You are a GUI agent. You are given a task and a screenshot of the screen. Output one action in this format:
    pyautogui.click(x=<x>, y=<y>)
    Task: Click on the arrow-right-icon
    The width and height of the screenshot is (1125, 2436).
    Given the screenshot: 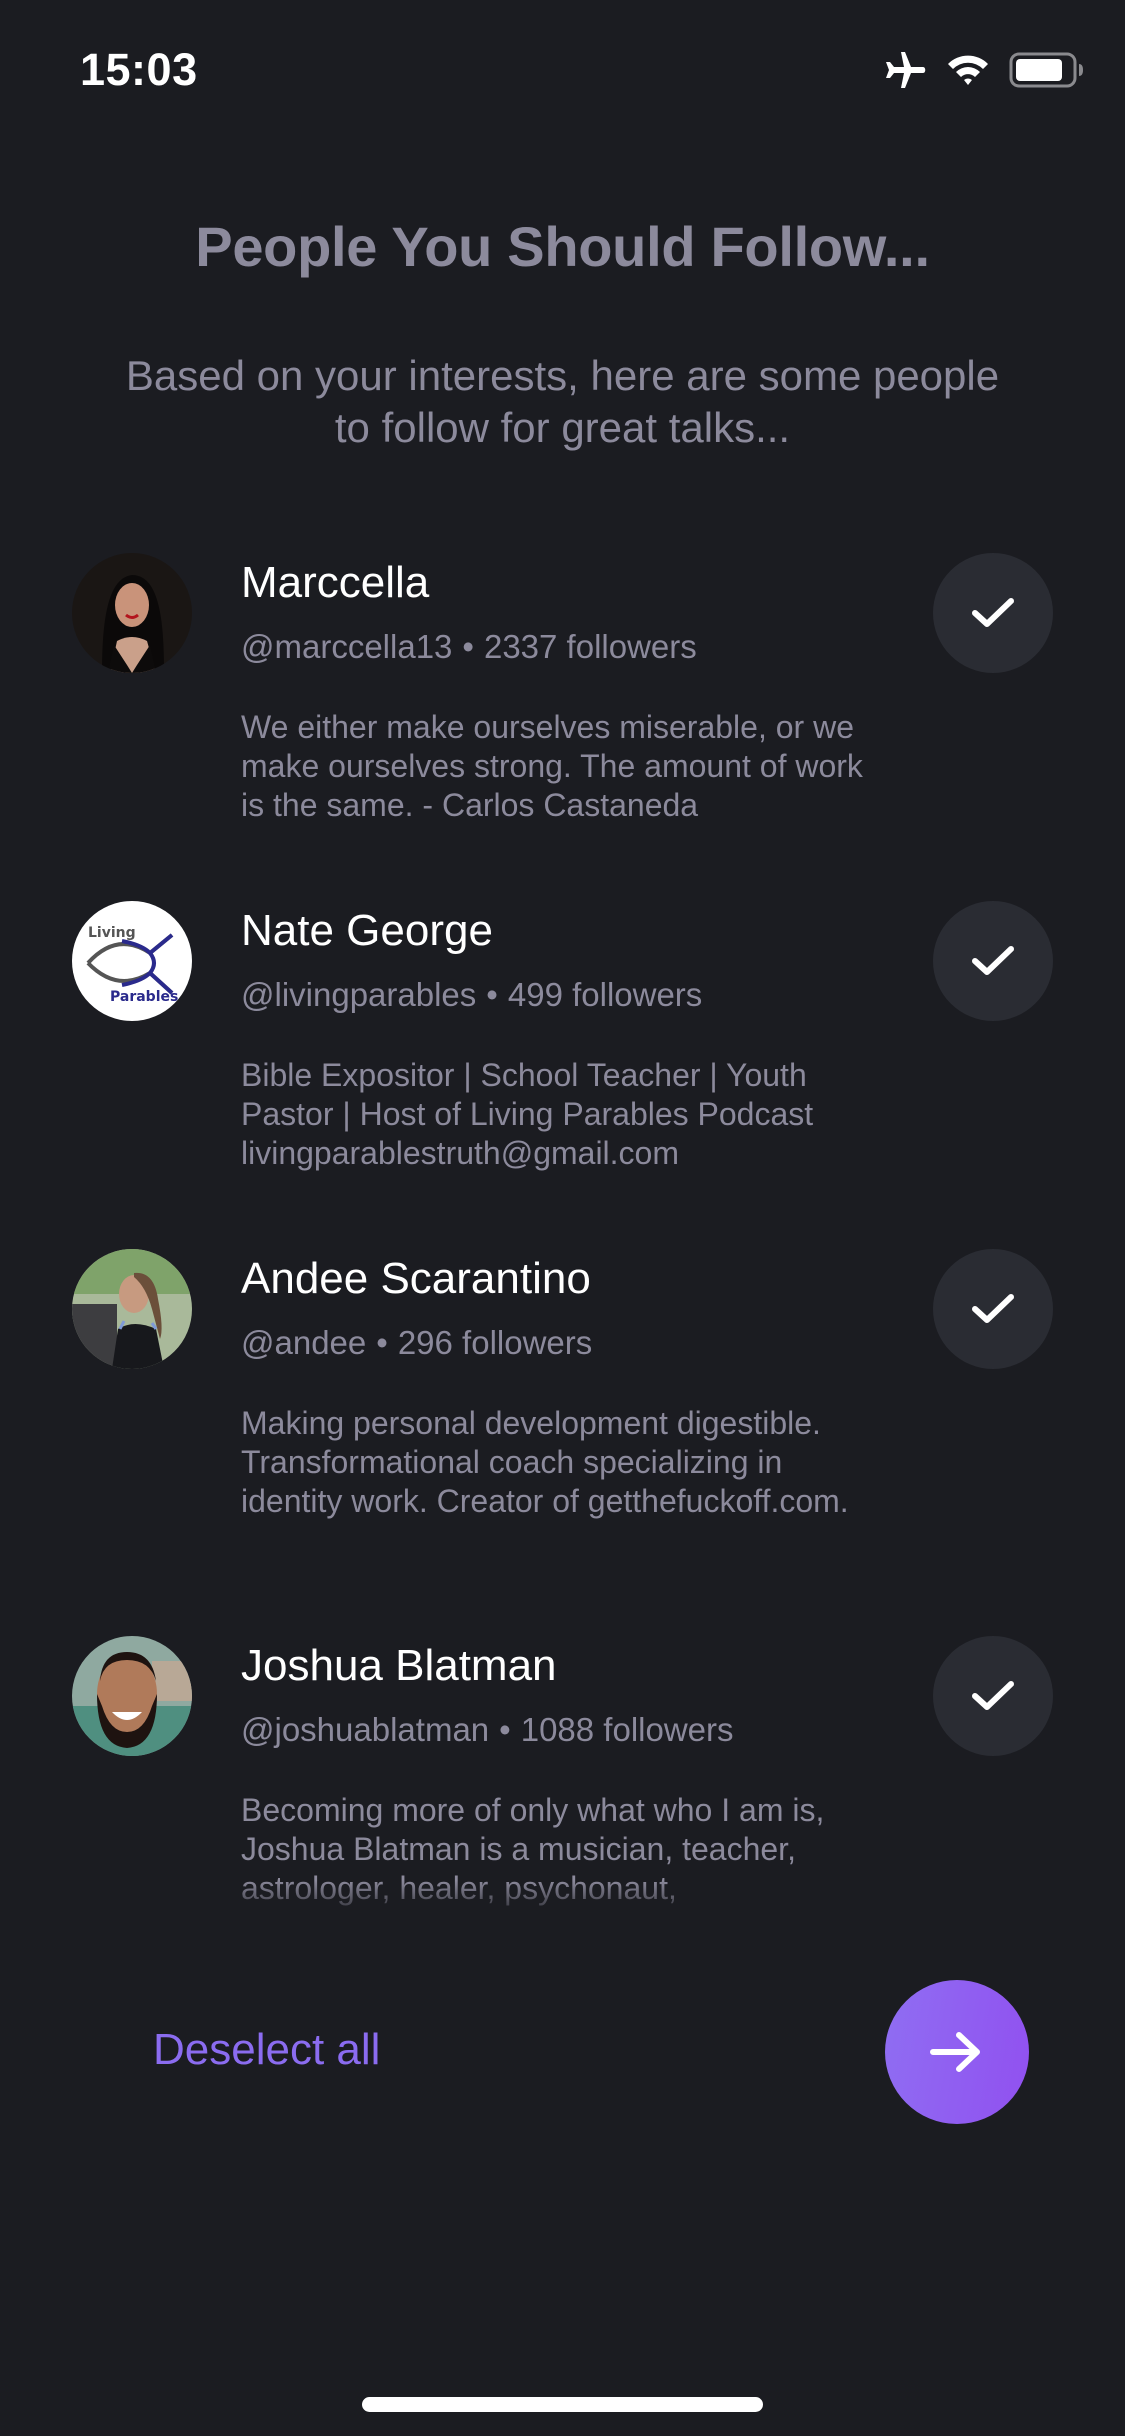 What is the action you would take?
    pyautogui.click(x=955, y=2052)
    